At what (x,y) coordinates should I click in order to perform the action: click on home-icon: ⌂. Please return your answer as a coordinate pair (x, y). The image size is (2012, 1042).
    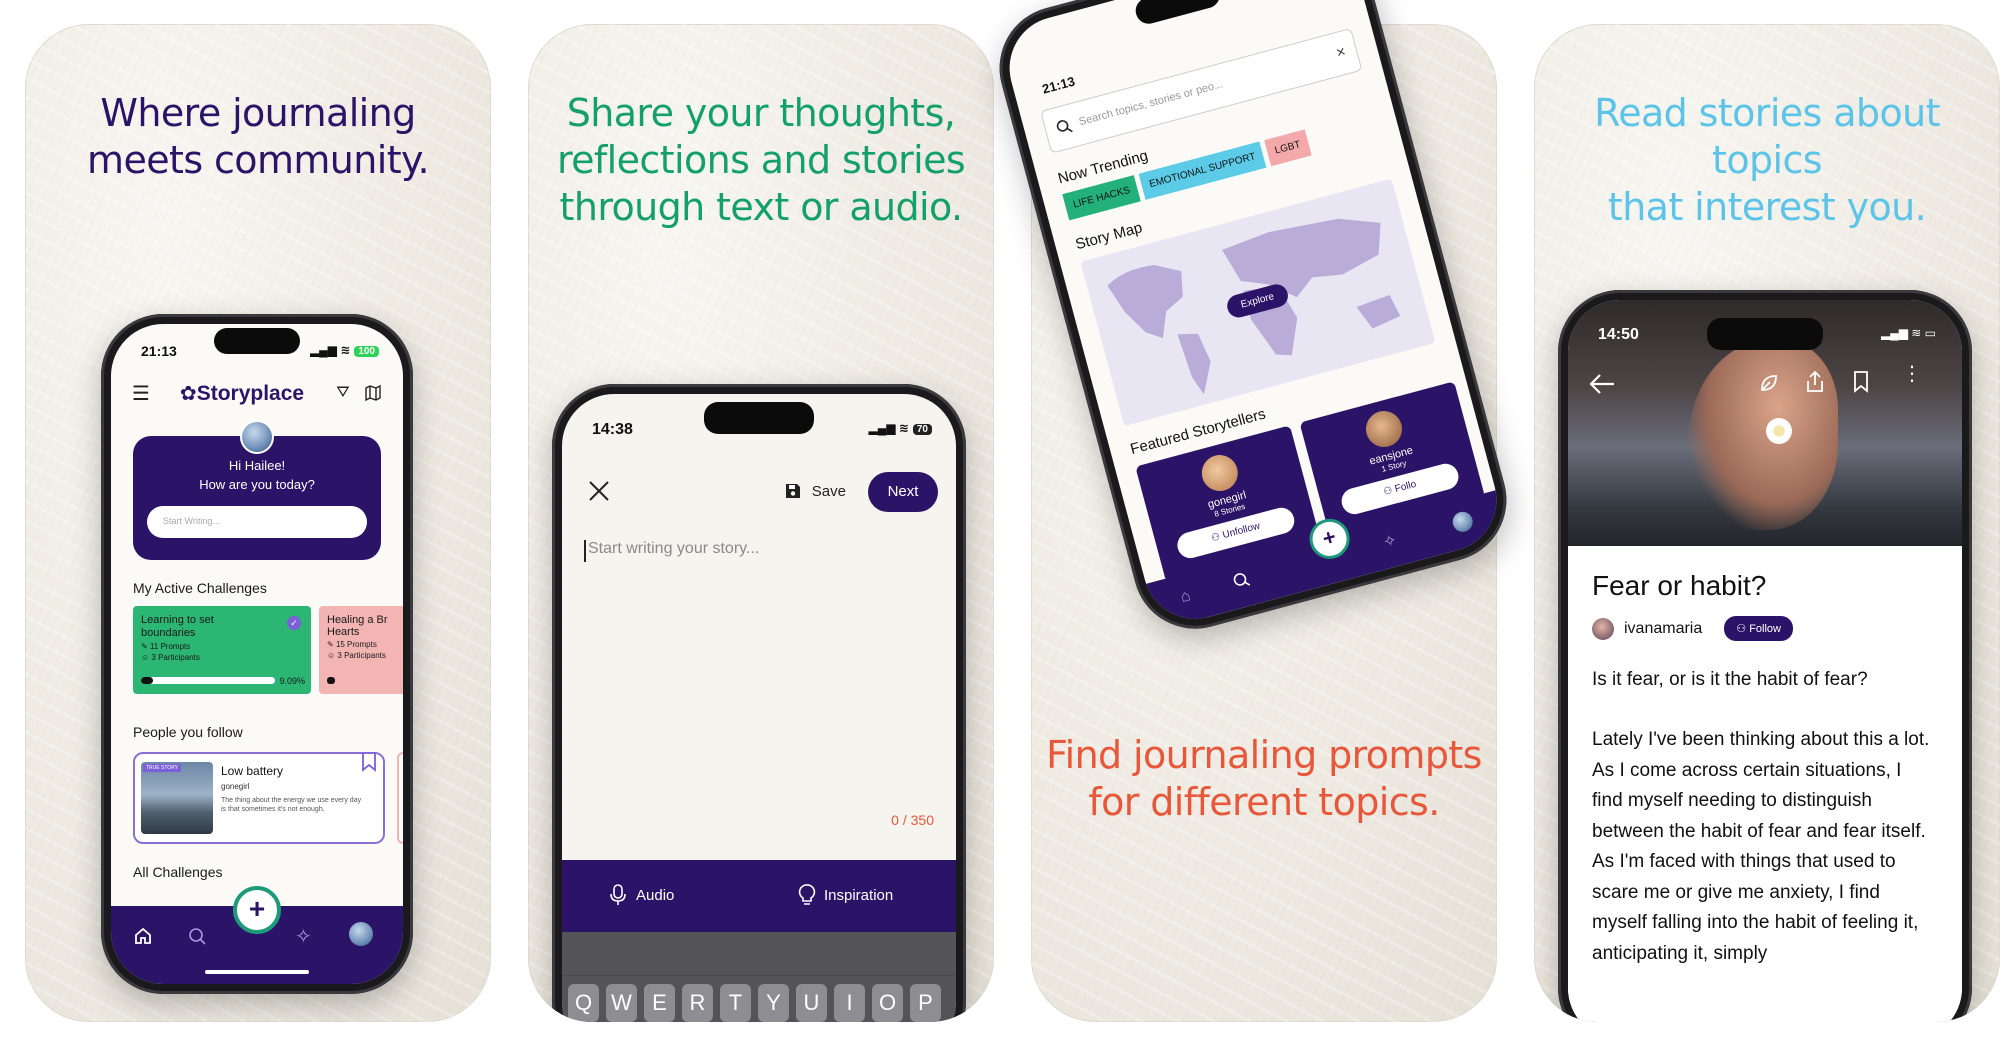
    Looking at the image, I should click on (1186, 597).